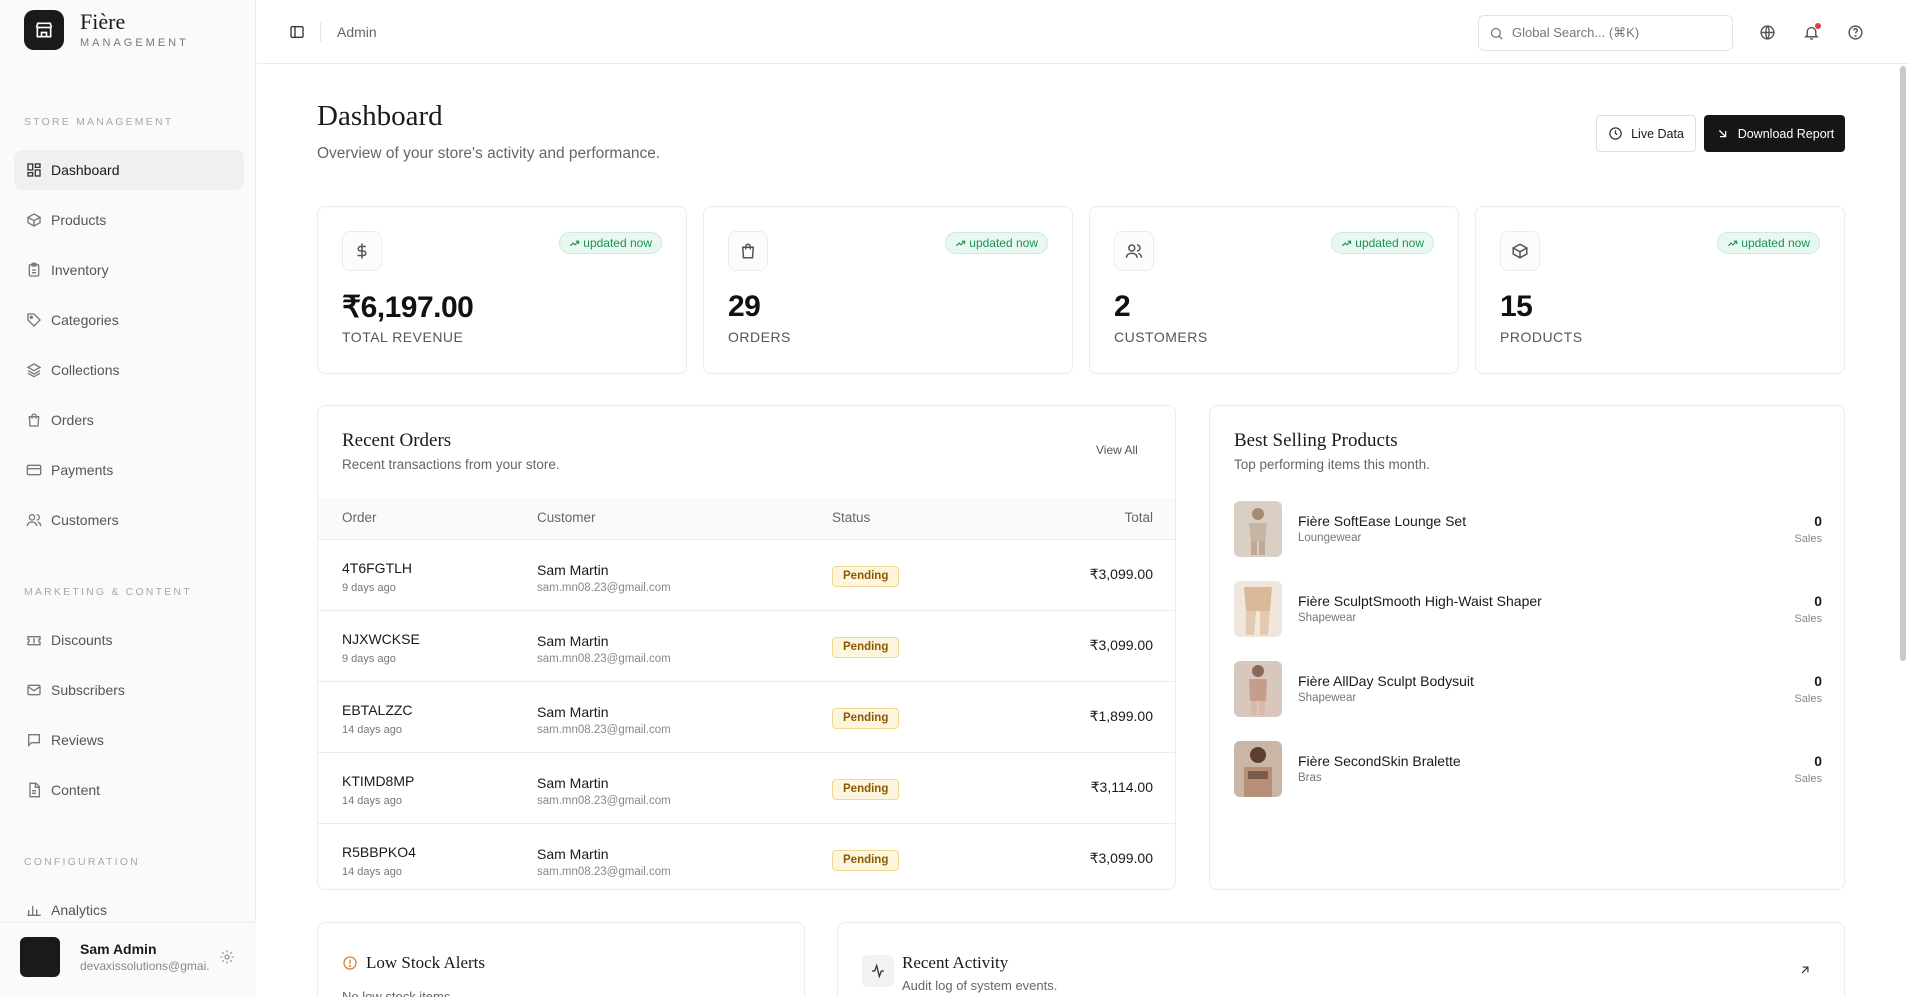 This screenshot has height=997, width=1909. What do you see at coordinates (34, 911) in the screenshot?
I see `bar-chart-icon` at bounding box center [34, 911].